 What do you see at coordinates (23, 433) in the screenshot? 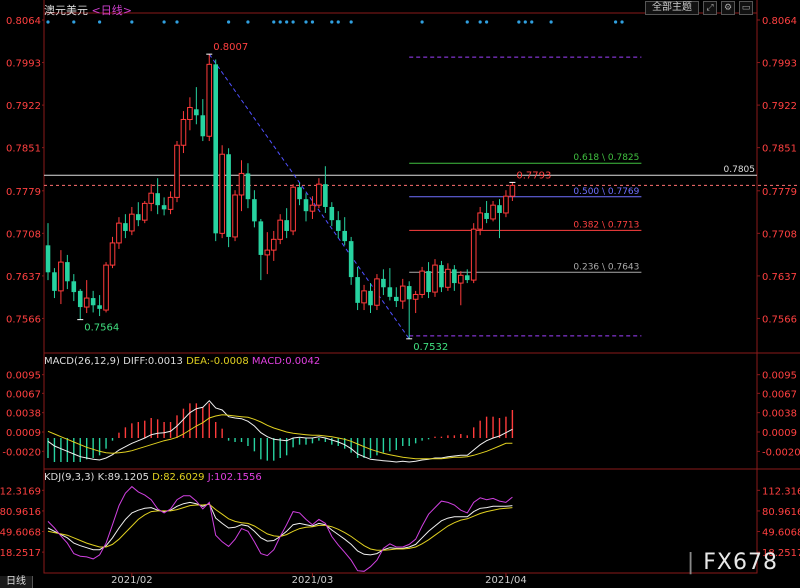
I see `macd-axis-label-left: 0.0009` at bounding box center [23, 433].